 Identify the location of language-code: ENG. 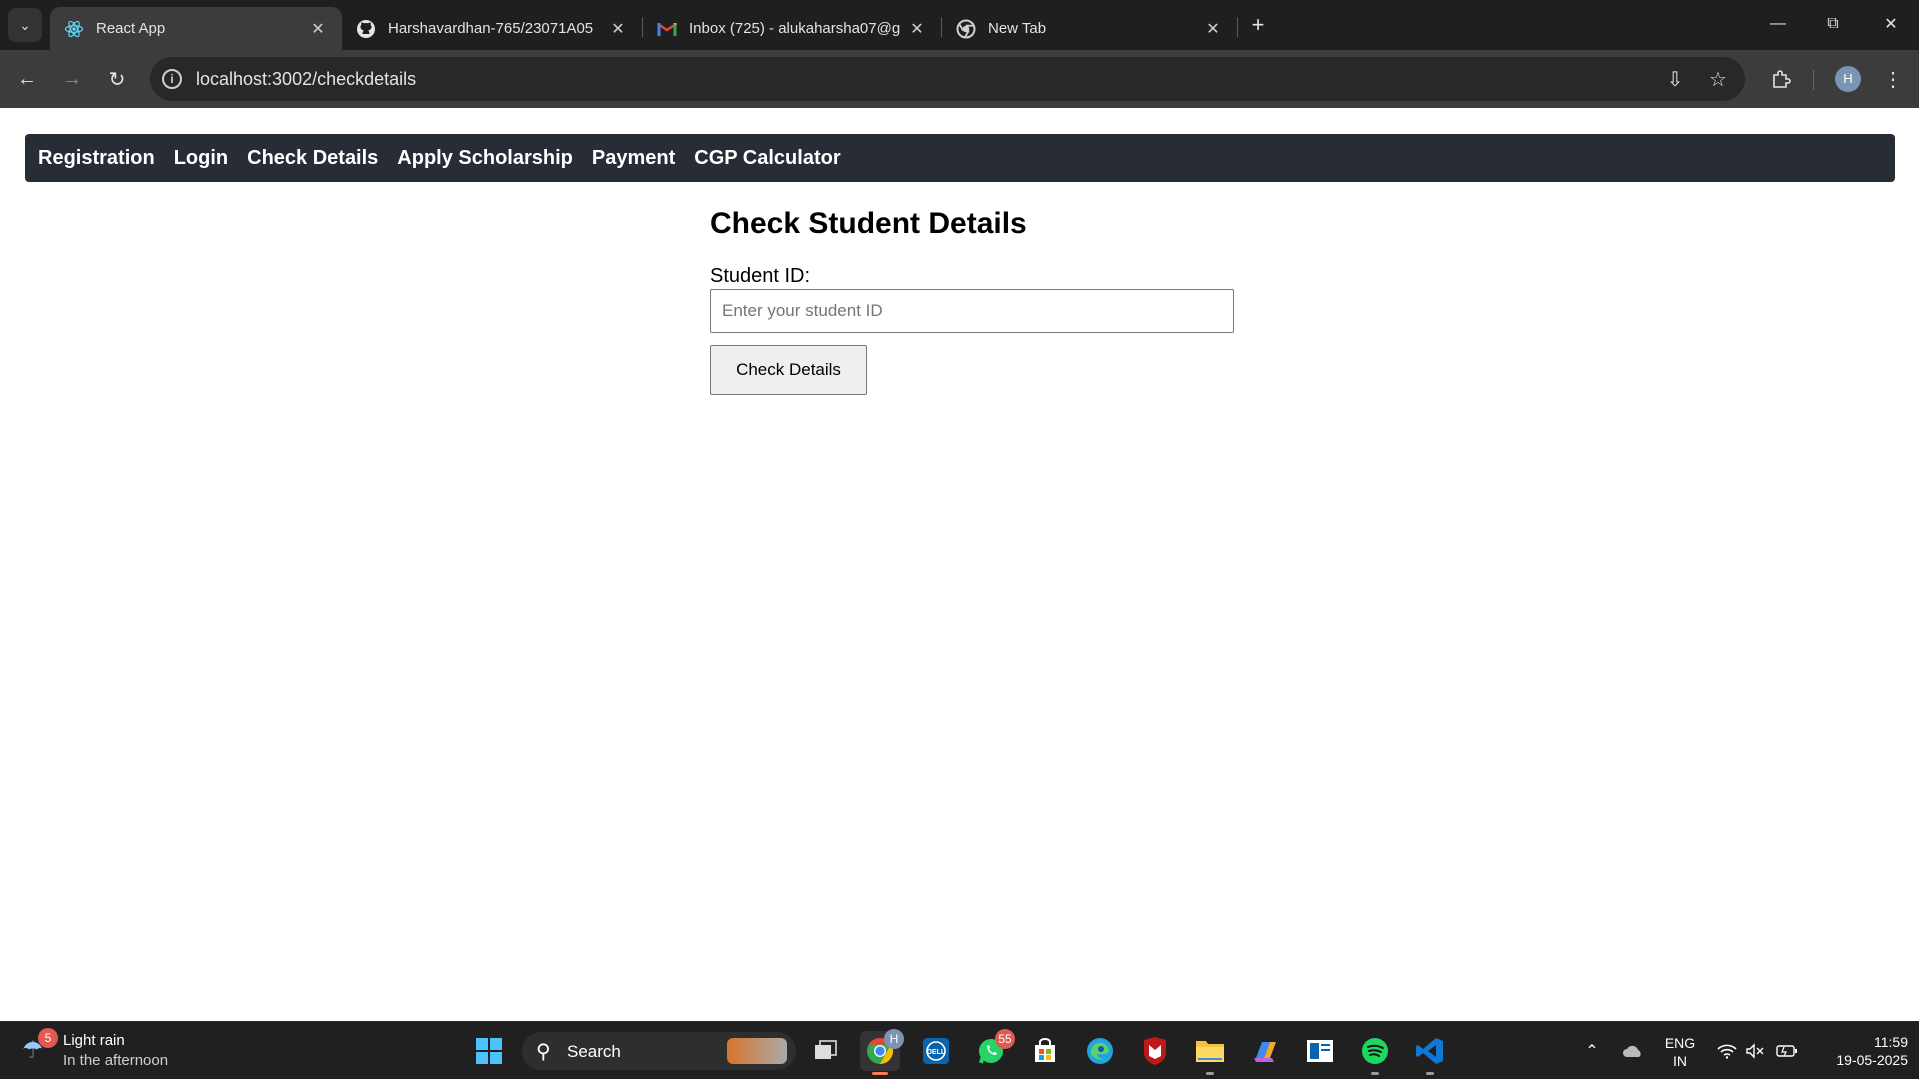
(1680, 1043).